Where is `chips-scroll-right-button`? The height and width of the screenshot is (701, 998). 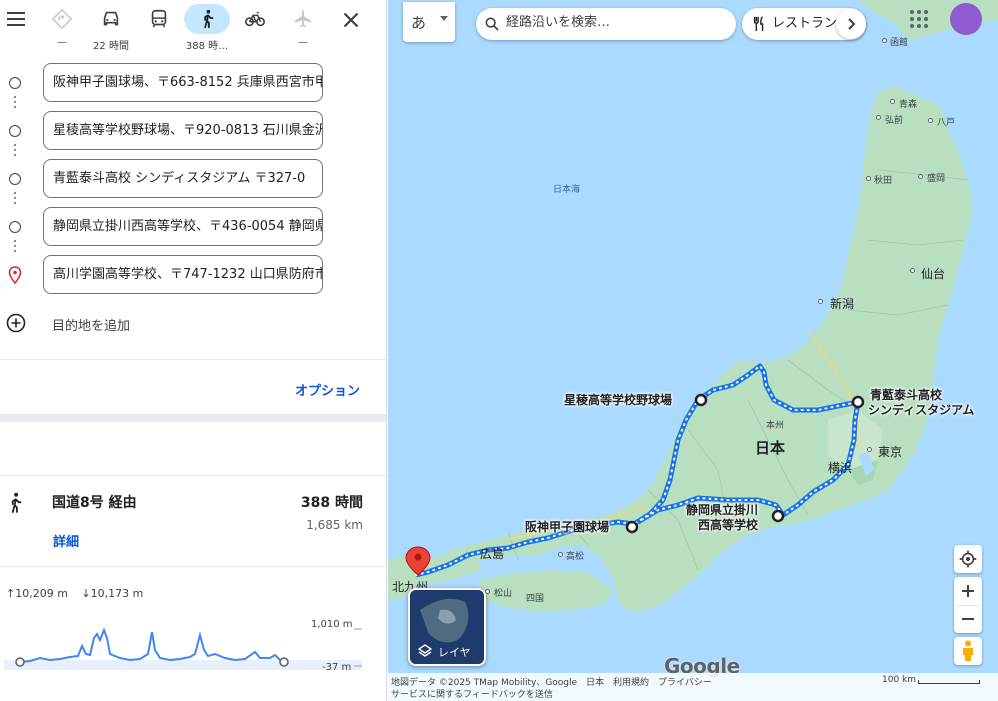 chips-scroll-right-button is located at coordinates (851, 24).